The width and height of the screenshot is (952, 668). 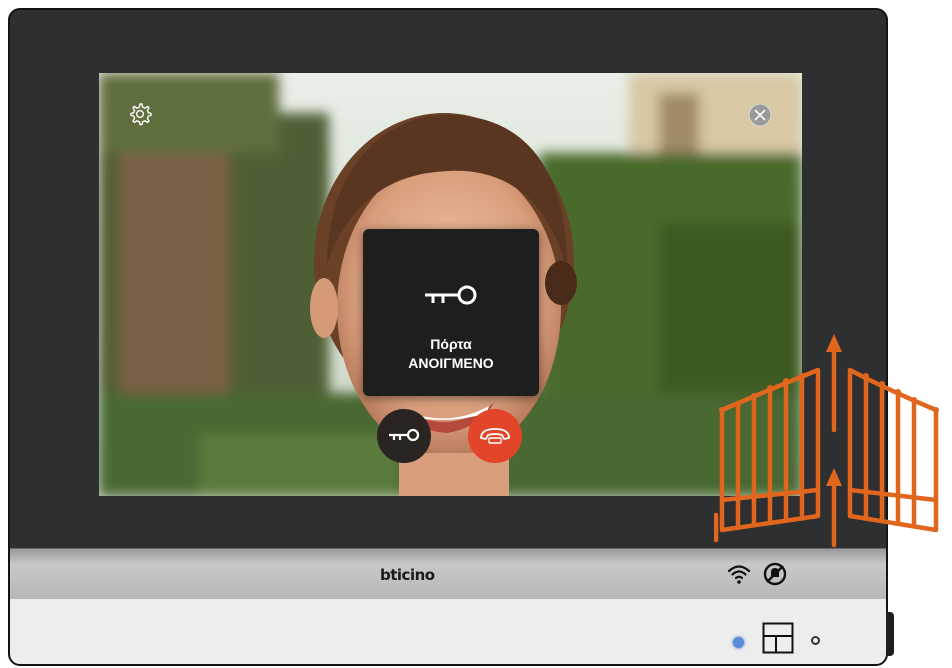 I want to click on light-sensor, so click(x=815, y=640).